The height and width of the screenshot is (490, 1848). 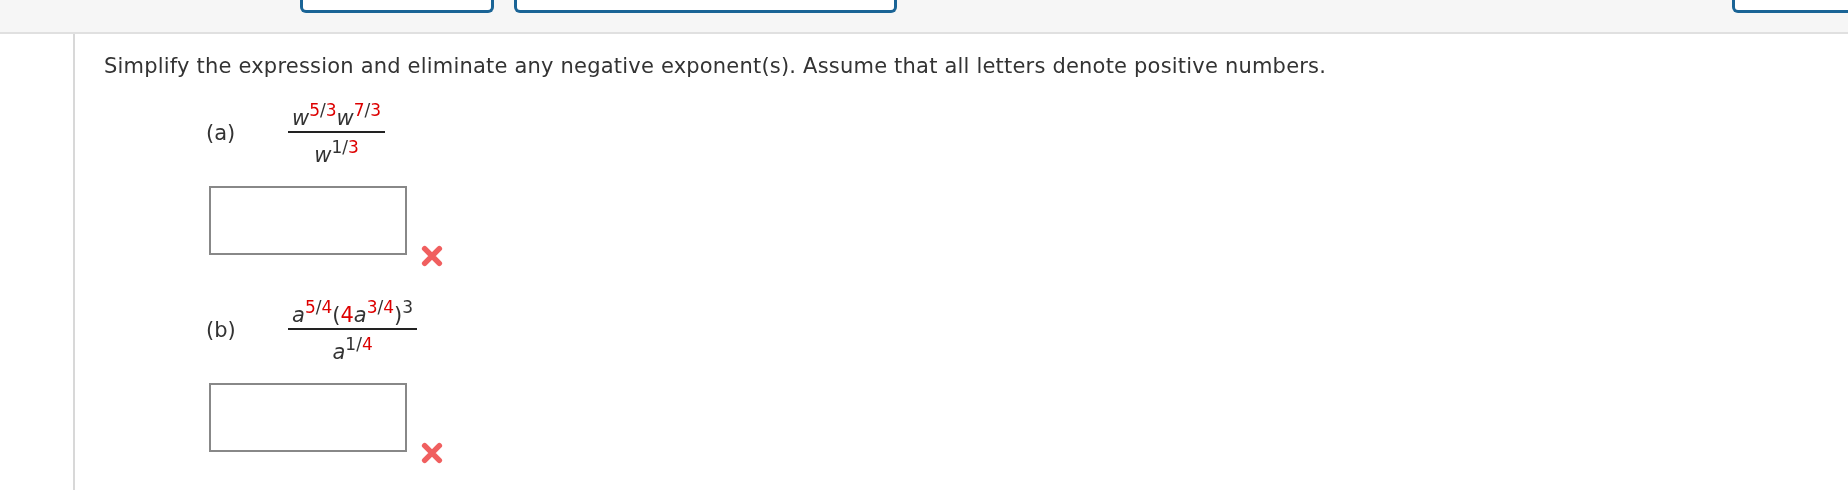 What do you see at coordinates (221, 330) in the screenshot?
I see `part-label: (b)` at bounding box center [221, 330].